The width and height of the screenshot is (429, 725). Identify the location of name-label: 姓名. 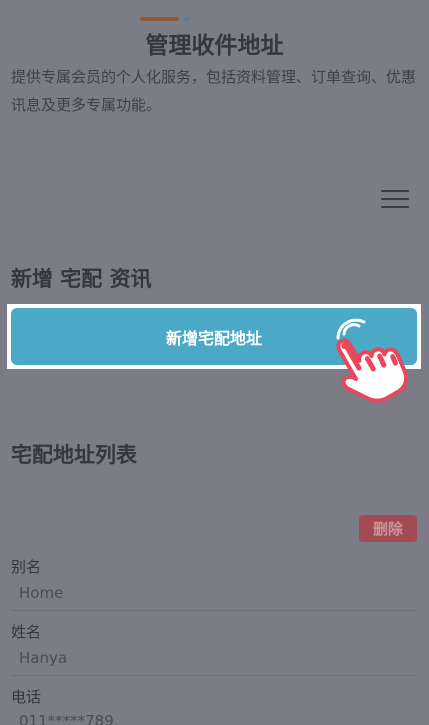
(26, 632).